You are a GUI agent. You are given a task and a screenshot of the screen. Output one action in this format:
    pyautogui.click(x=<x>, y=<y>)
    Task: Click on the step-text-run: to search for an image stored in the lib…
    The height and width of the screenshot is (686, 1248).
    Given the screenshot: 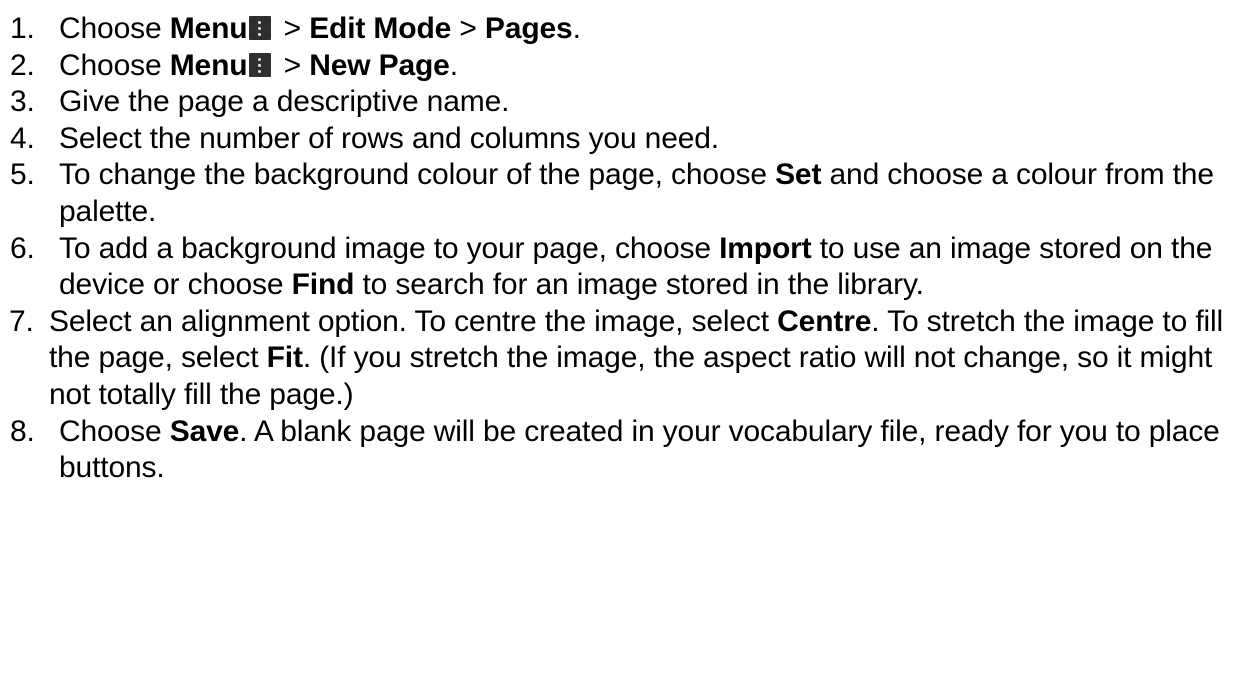 What is the action you would take?
    pyautogui.click(x=639, y=285)
    